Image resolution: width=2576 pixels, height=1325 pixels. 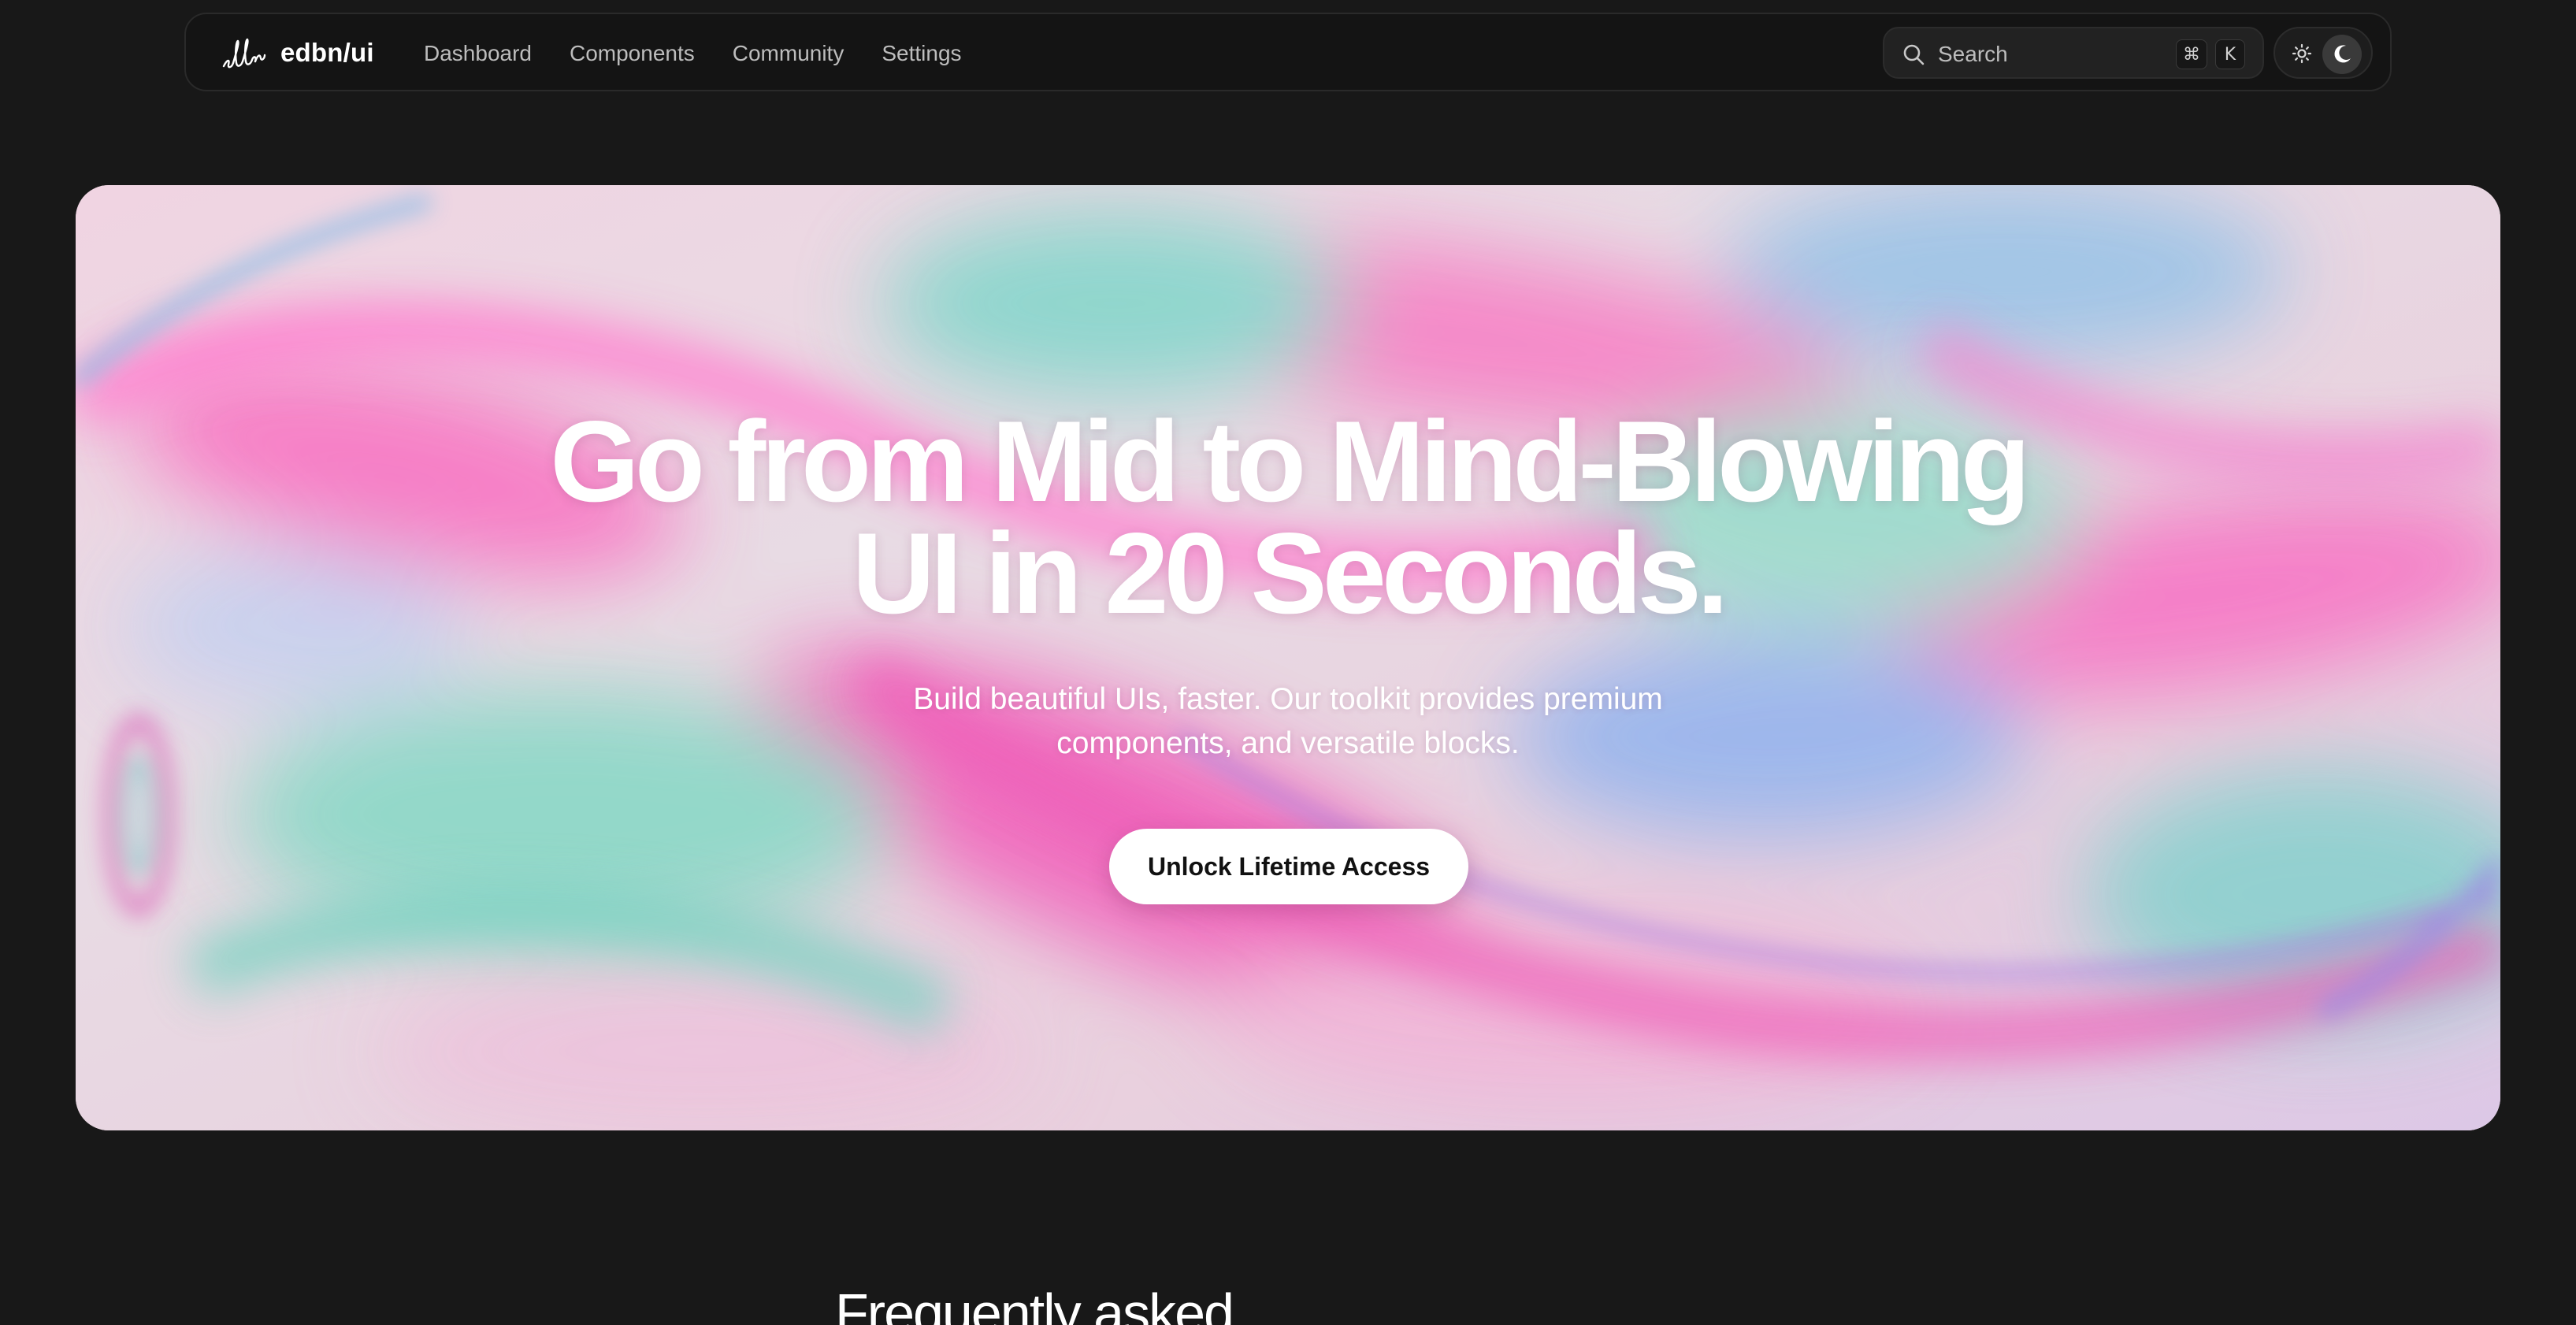 What do you see at coordinates (1288, 866) in the screenshot?
I see `unlock-lifetime-access-button: Unlock Lifetime Access` at bounding box center [1288, 866].